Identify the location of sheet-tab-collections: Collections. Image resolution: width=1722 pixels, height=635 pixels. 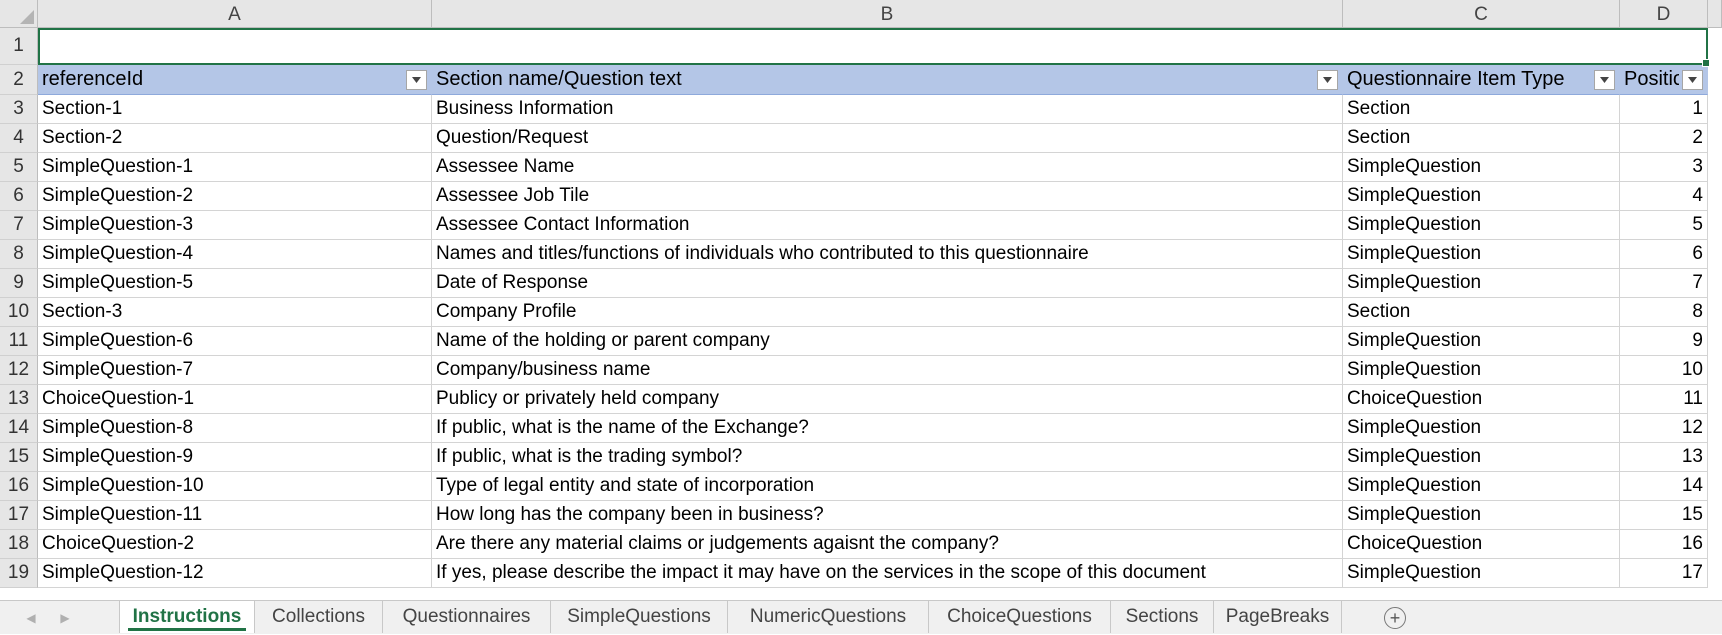
(319, 617).